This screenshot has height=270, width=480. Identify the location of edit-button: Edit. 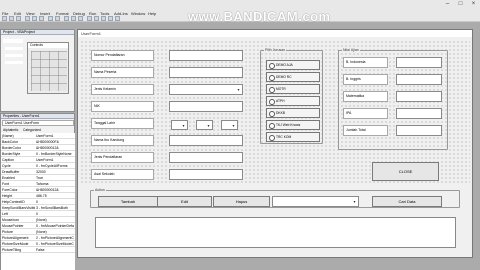
(184, 201).